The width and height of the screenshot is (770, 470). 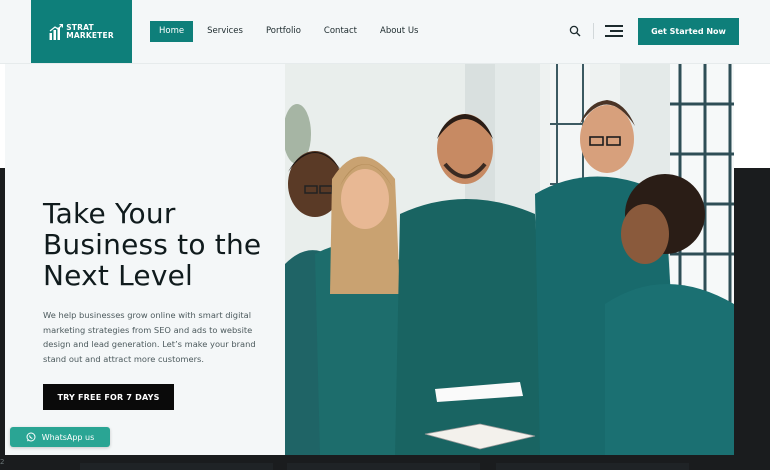 I want to click on nav-item-contact: Contact, so click(x=340, y=31).